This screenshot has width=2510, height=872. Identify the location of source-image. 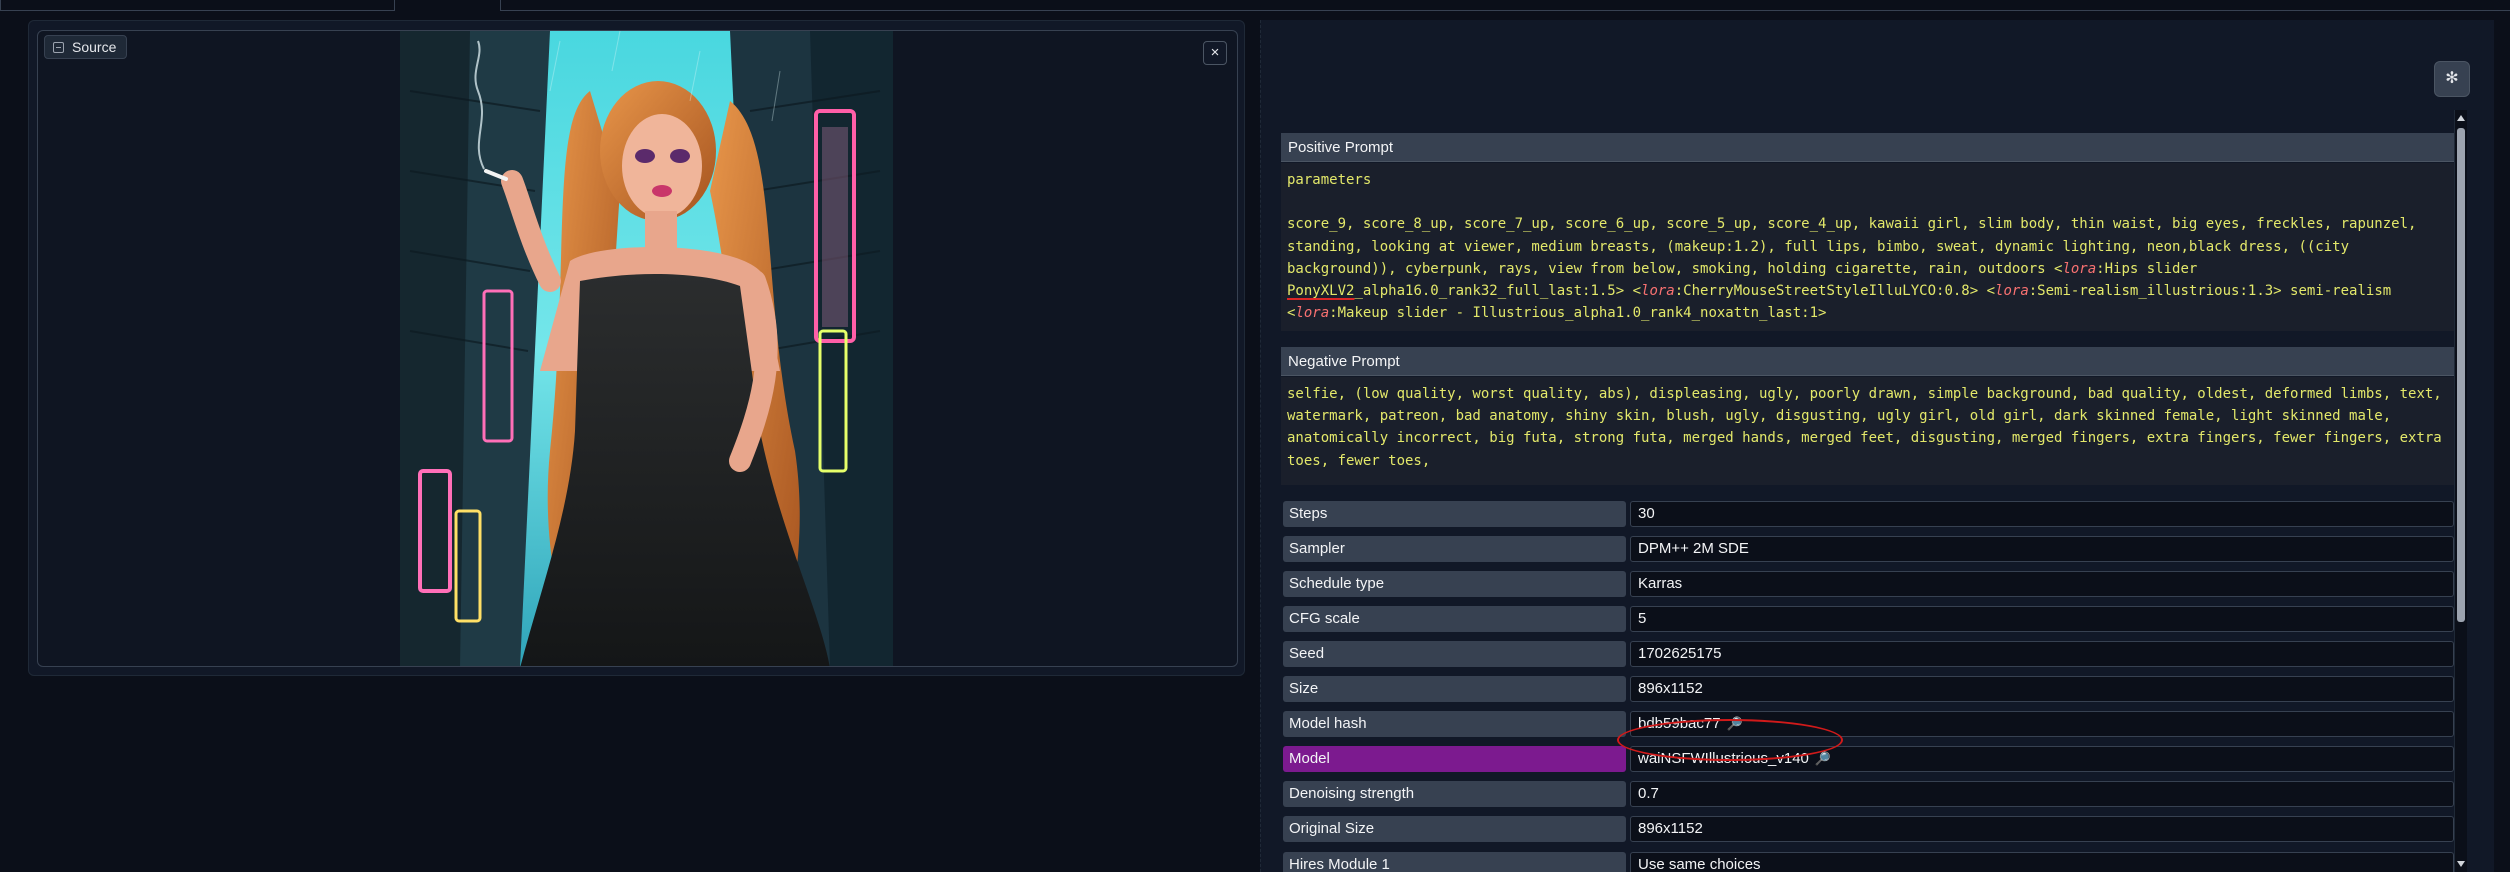
(646, 348).